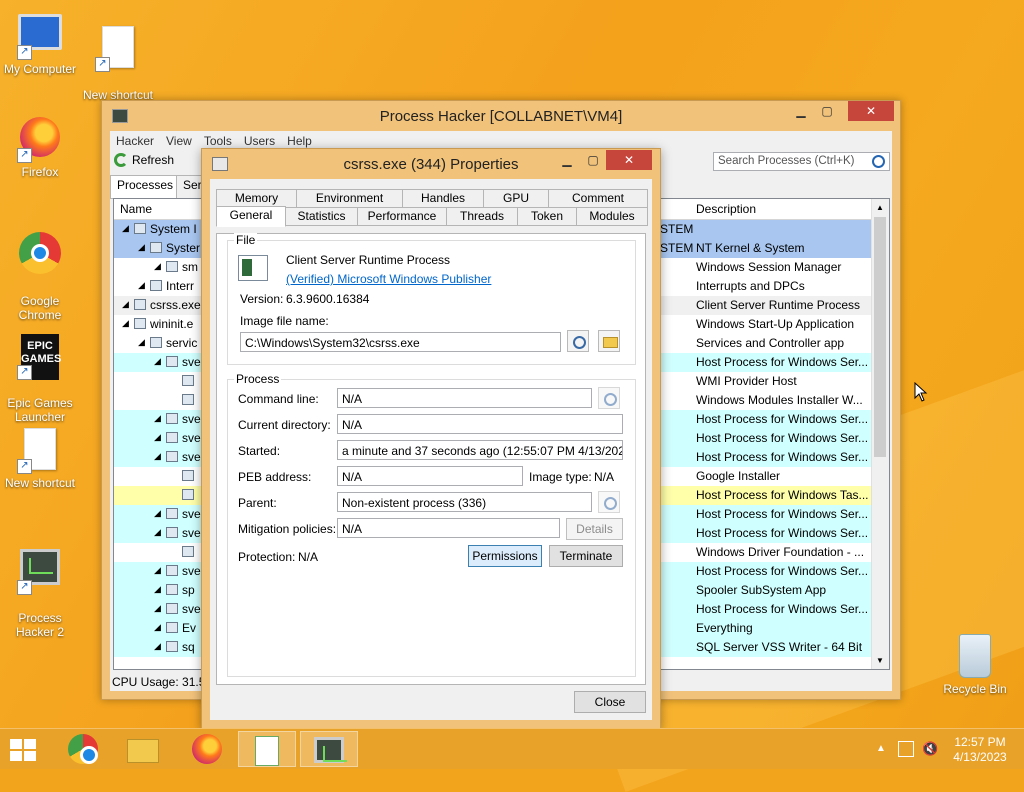 Image resolution: width=1024 pixels, height=792 pixels. I want to click on search-placeholder: Search Processes (Ctrl+K), so click(786, 161).